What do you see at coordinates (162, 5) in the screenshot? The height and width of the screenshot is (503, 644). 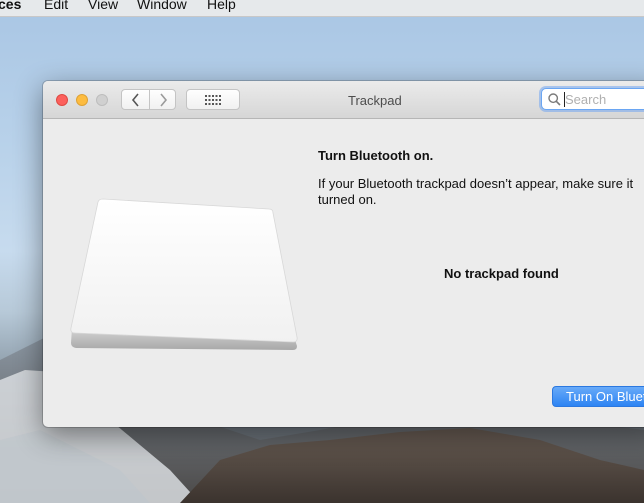 I see `menu-window: Window` at bounding box center [162, 5].